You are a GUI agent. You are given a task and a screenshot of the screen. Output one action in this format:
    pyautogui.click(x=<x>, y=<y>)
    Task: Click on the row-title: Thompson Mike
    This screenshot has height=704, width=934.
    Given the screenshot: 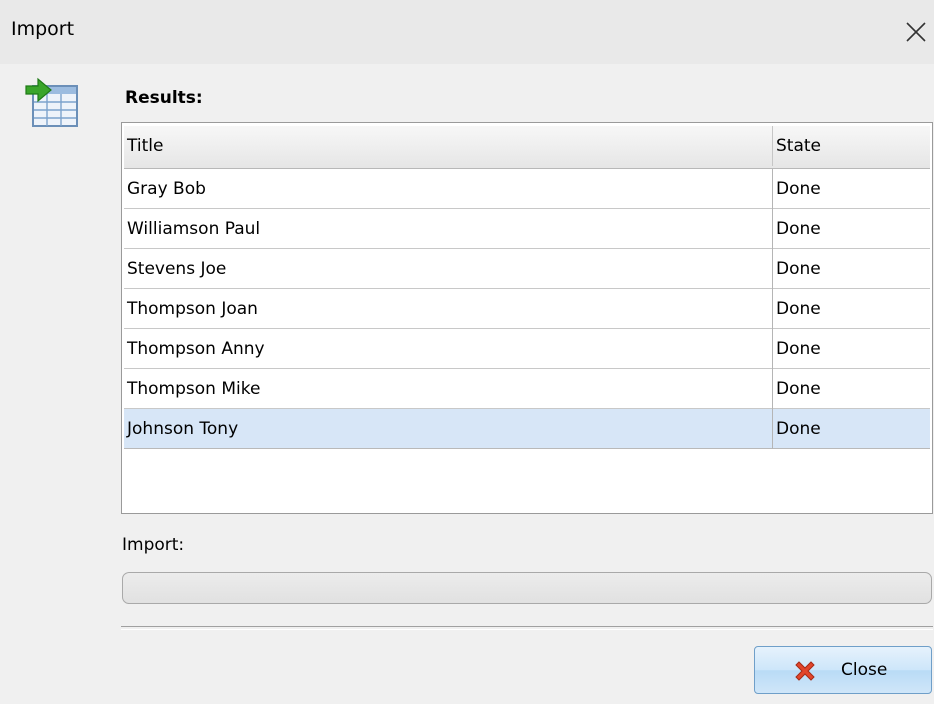 What is the action you would take?
    pyautogui.click(x=194, y=389)
    